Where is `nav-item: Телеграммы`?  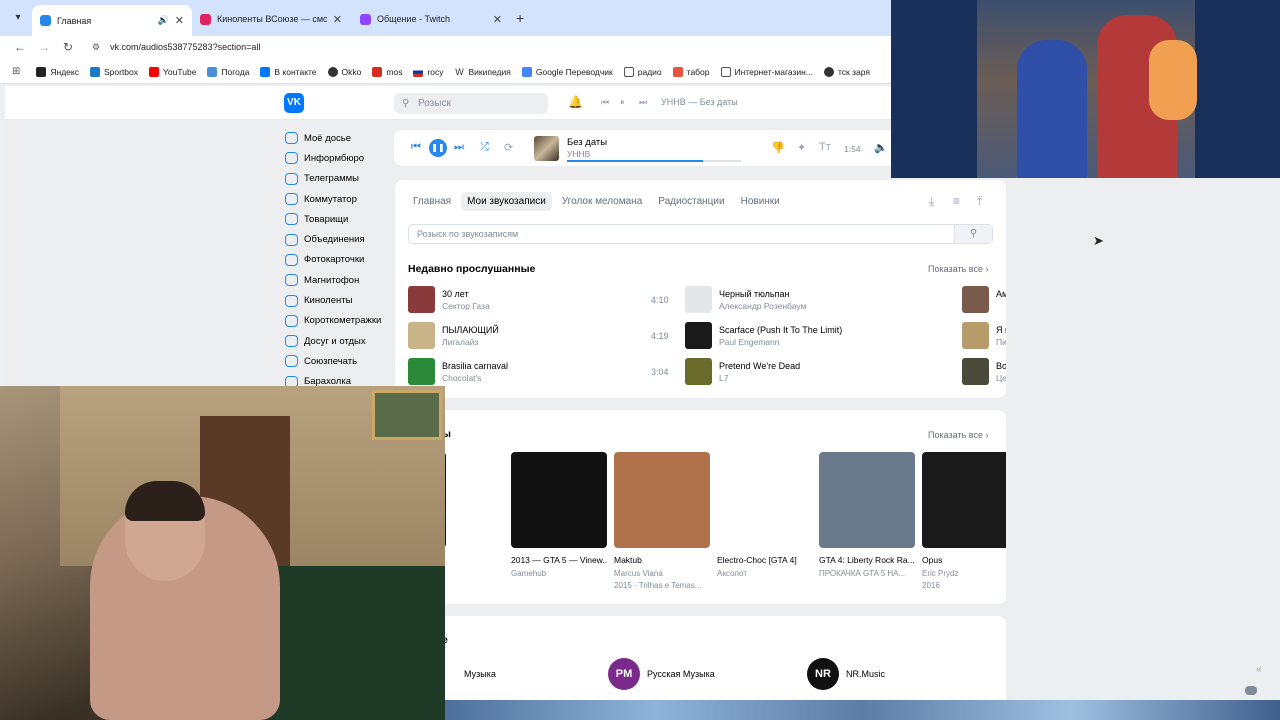 nav-item: Телеграммы is located at coordinates (340, 179).